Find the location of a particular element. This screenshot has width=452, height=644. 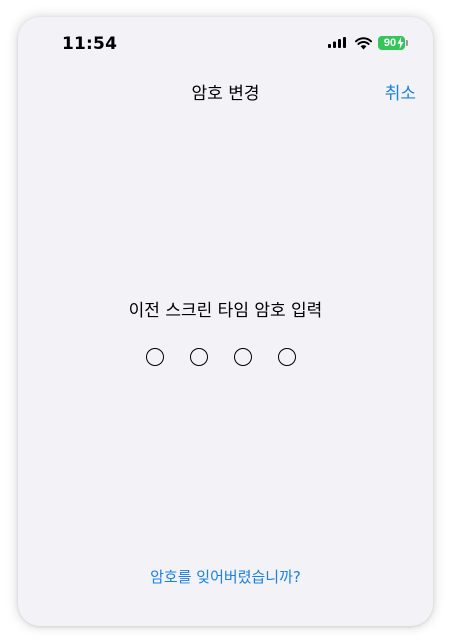

status-icons: 90 is located at coordinates (368, 43).